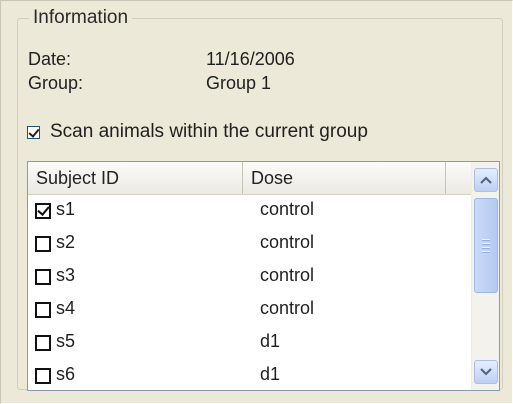  I want to click on information-legend: Information, so click(81, 18).